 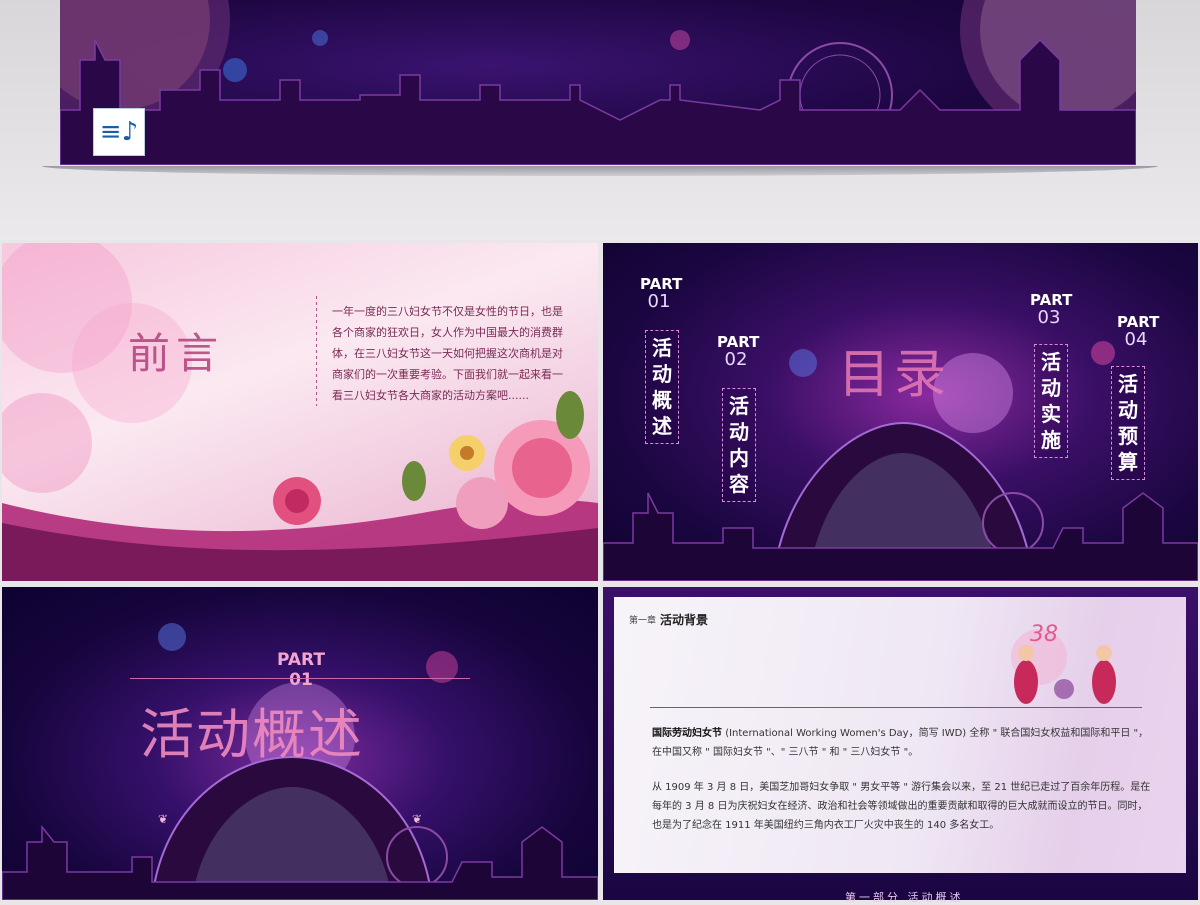 What do you see at coordinates (1049, 317) in the screenshot?
I see `part-number: 03` at bounding box center [1049, 317].